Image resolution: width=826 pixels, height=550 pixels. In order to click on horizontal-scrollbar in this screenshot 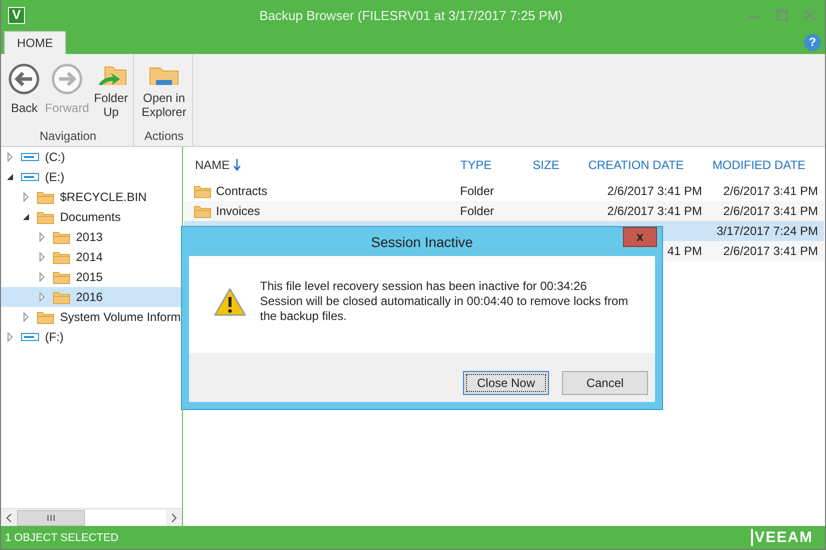, I will do `click(91, 517)`.